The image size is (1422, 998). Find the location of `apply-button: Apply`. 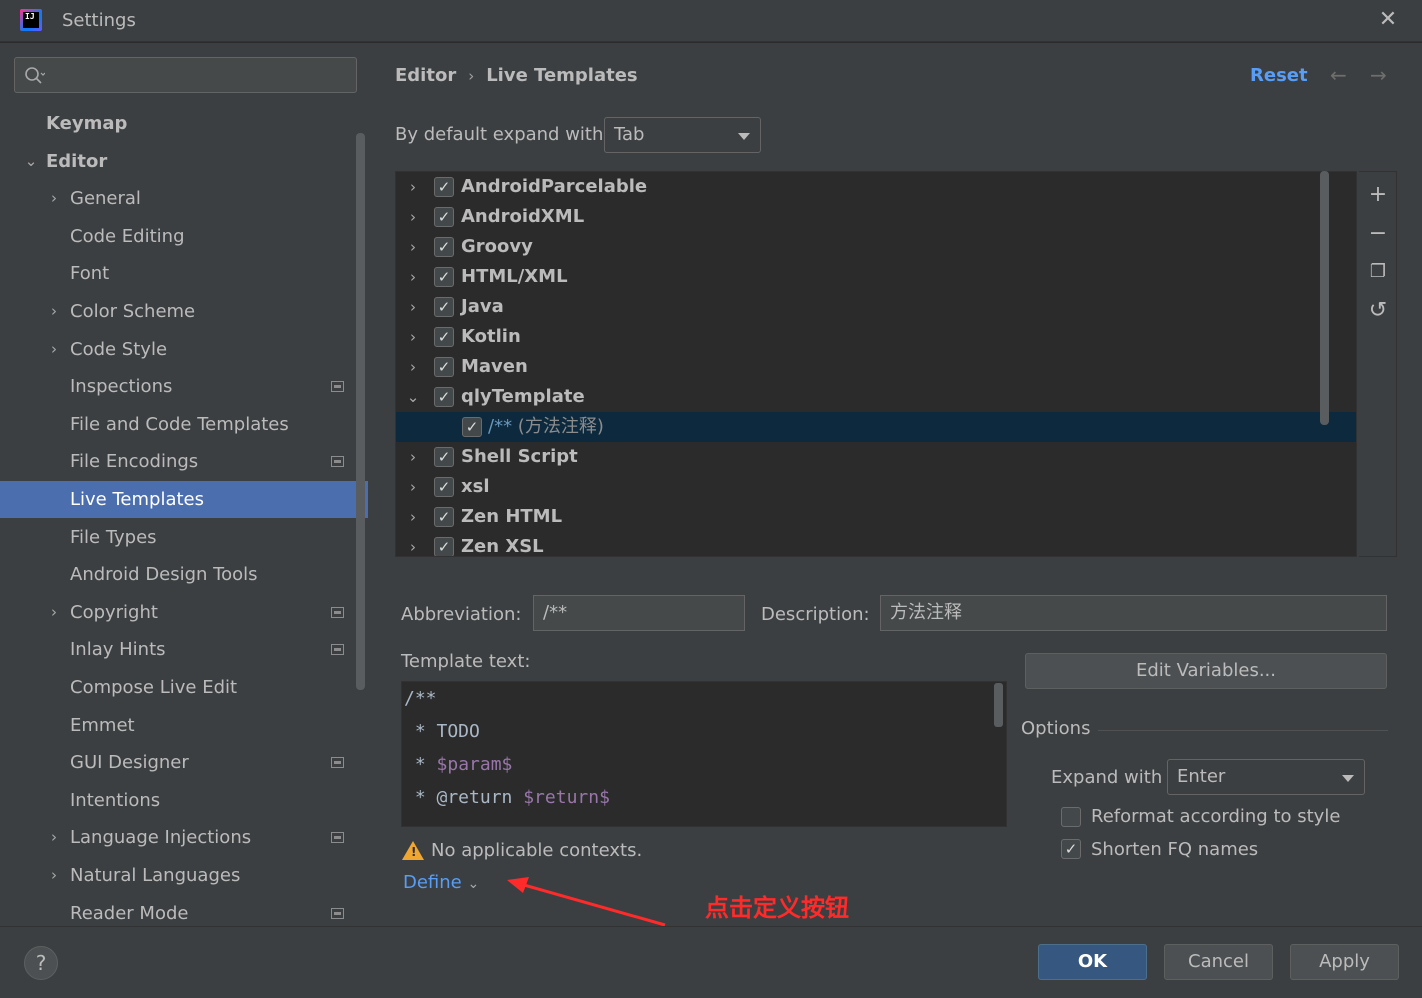

apply-button: Apply is located at coordinates (1344, 962).